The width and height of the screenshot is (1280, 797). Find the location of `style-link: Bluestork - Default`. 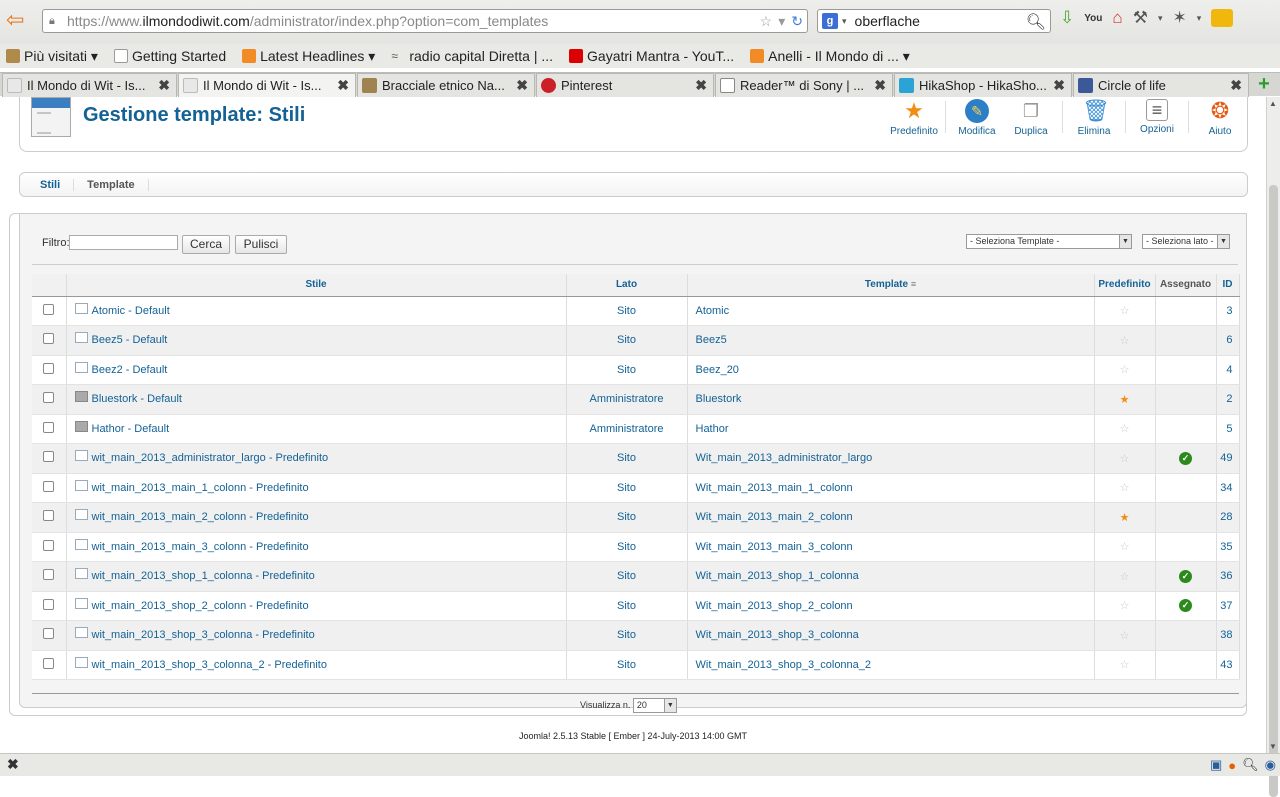

style-link: Bluestork - Default is located at coordinates (137, 399).